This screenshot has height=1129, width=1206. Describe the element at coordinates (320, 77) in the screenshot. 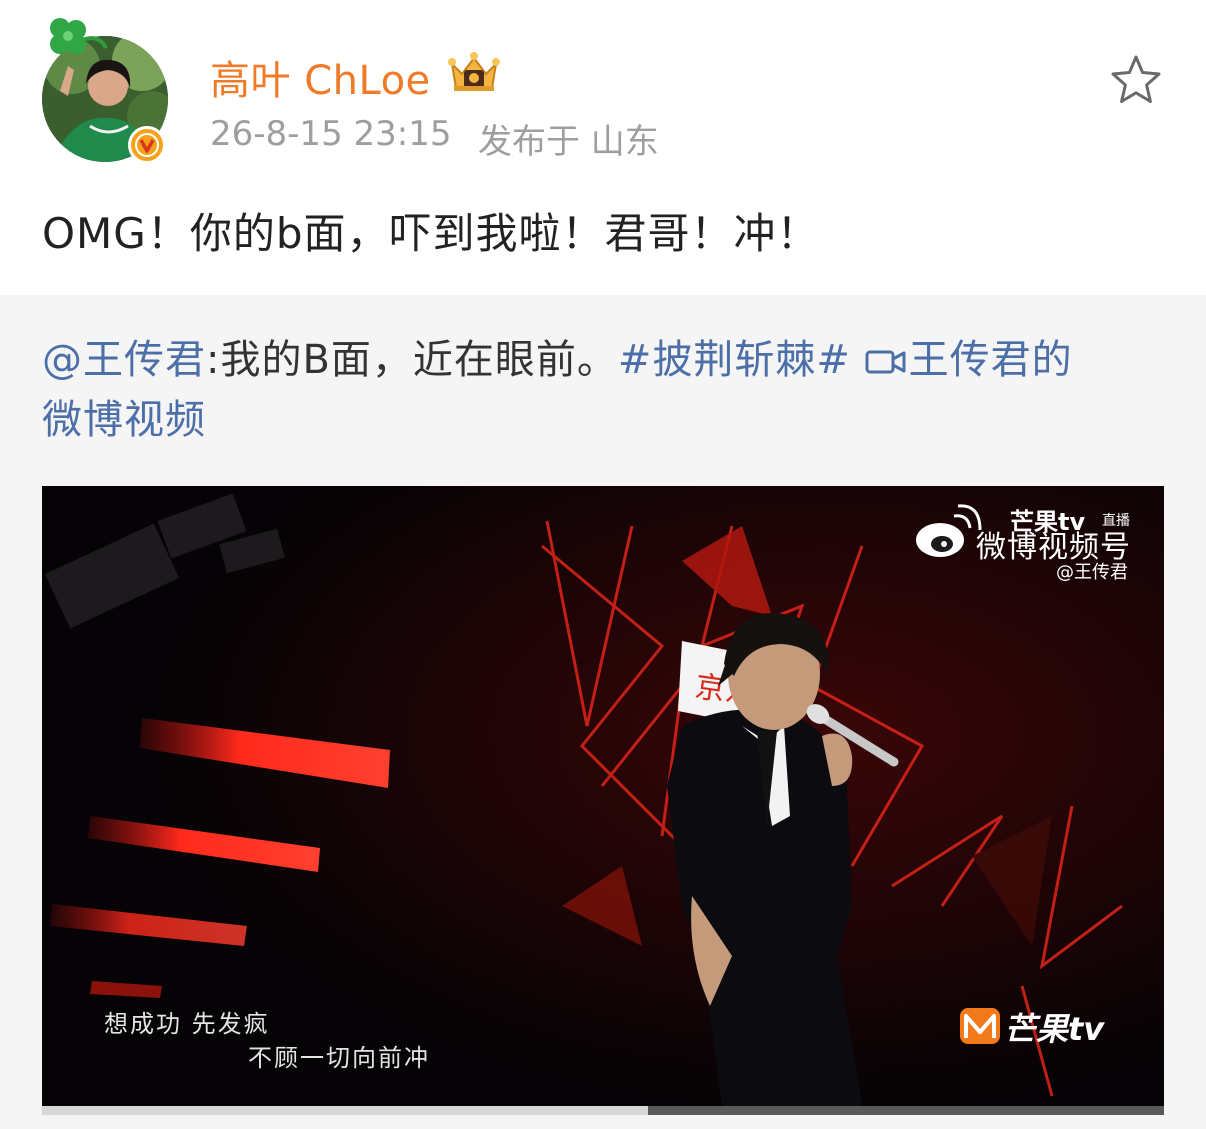

I see `user-name: 高叶 ChLoe` at that location.